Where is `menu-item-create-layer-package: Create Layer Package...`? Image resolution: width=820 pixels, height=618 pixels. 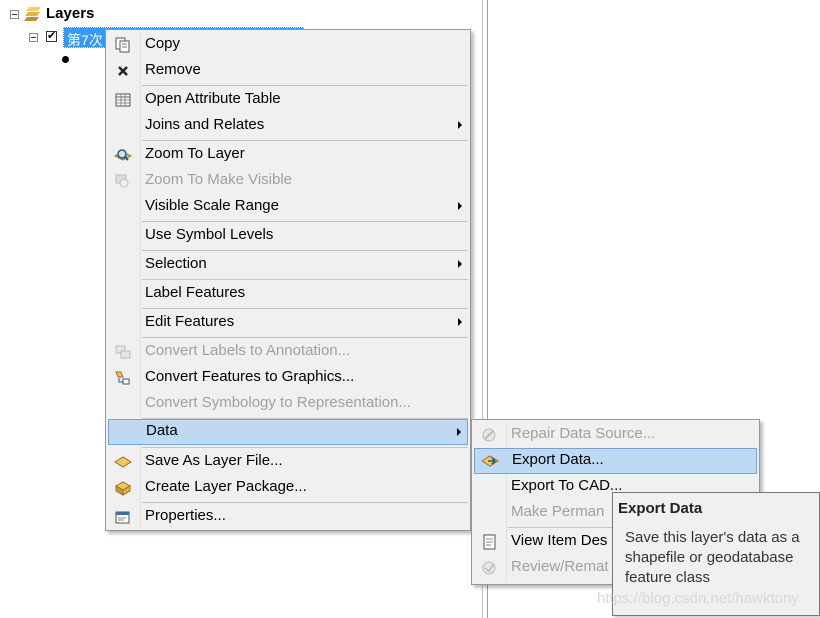 menu-item-create-layer-package: Create Layer Package... is located at coordinates (288, 488).